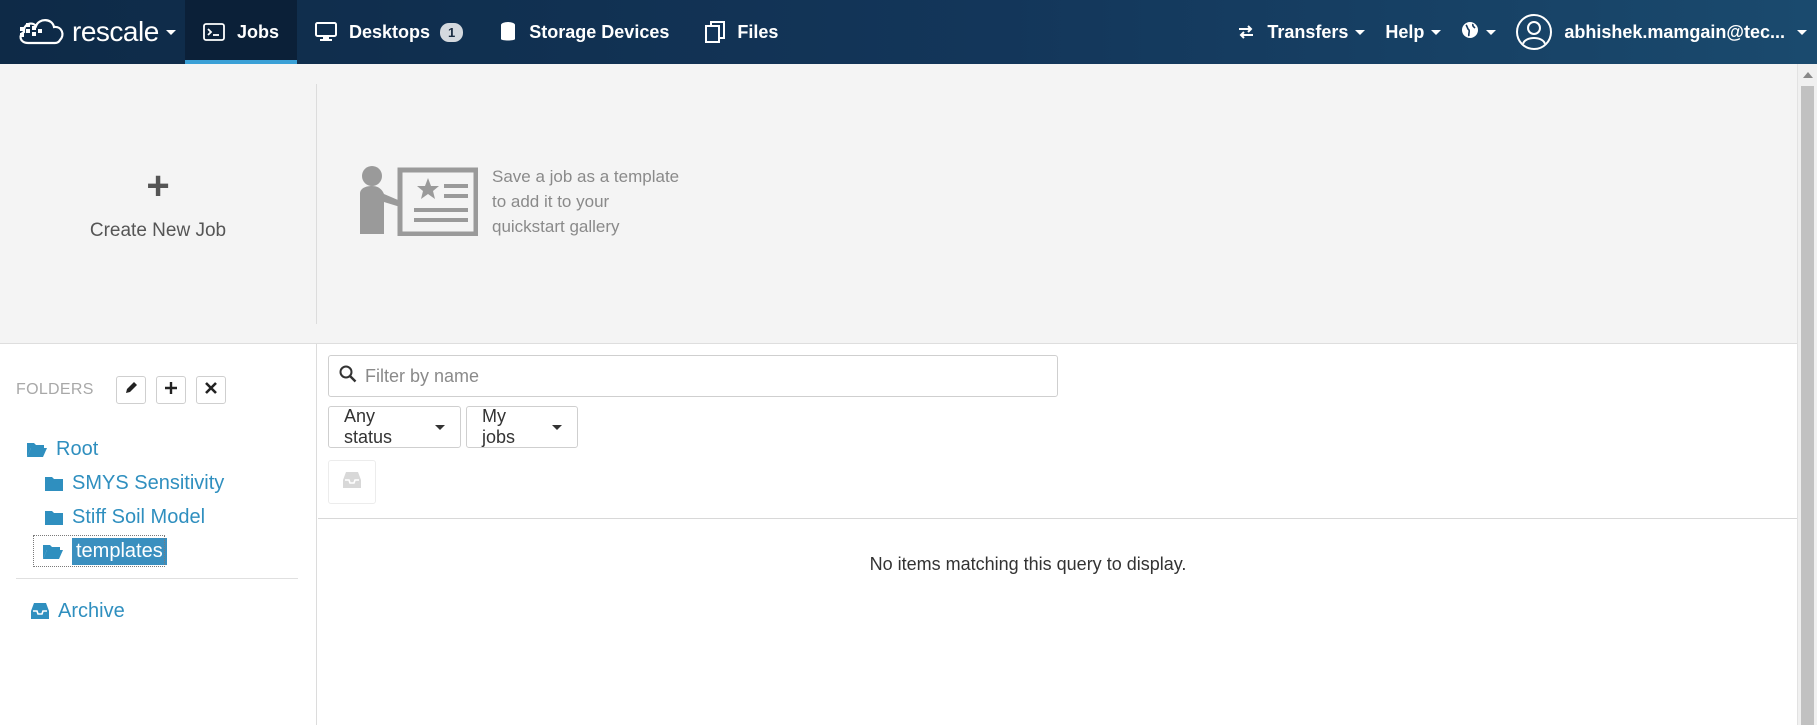 Image resolution: width=1817 pixels, height=725 pixels. I want to click on folders-heading: FOLDERS, so click(55, 389).